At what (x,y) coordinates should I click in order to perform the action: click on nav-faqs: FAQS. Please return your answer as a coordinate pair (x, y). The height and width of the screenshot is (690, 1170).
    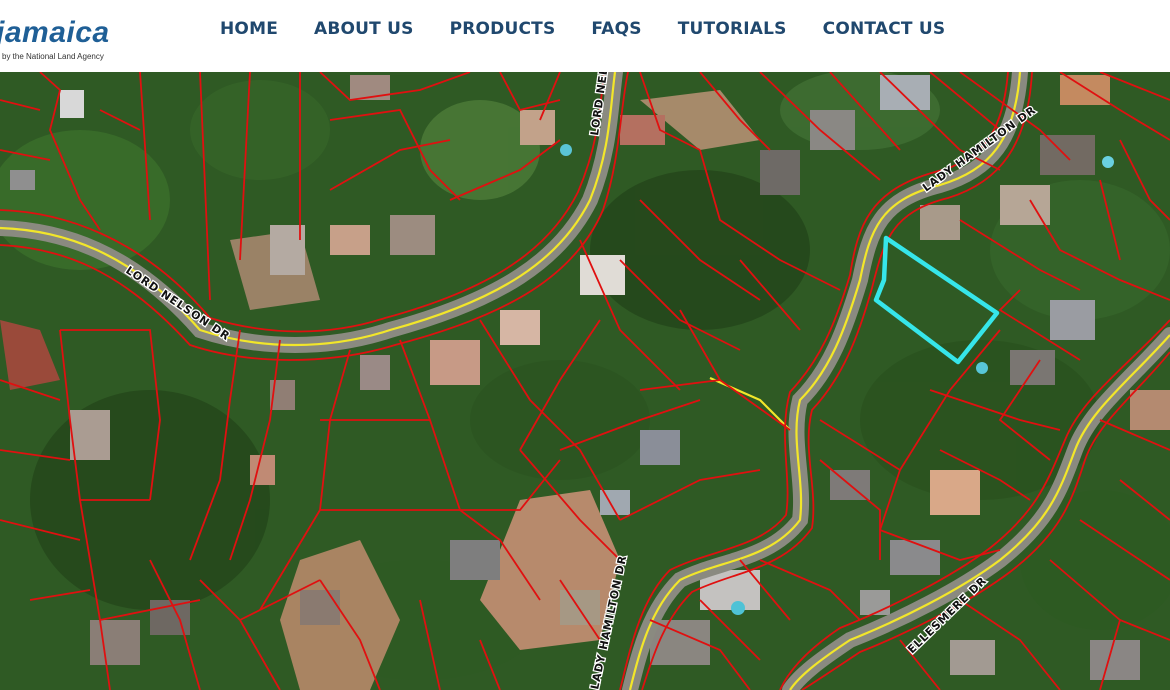
    Looking at the image, I should click on (616, 30).